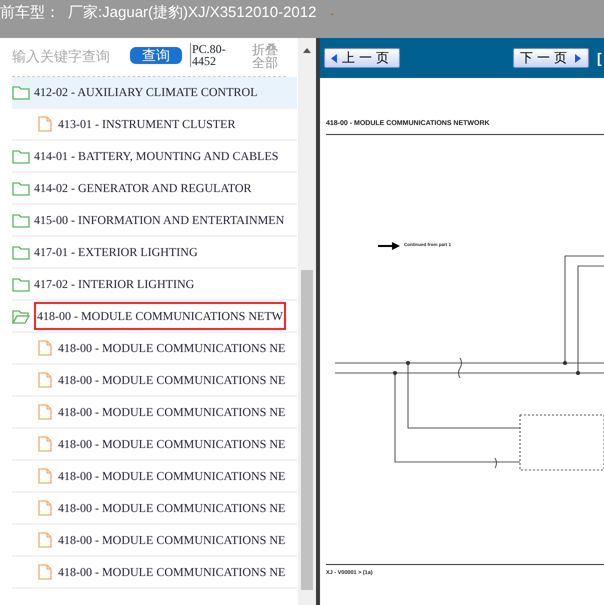 The width and height of the screenshot is (604, 605). I want to click on left-arrow-icon, so click(334, 58).